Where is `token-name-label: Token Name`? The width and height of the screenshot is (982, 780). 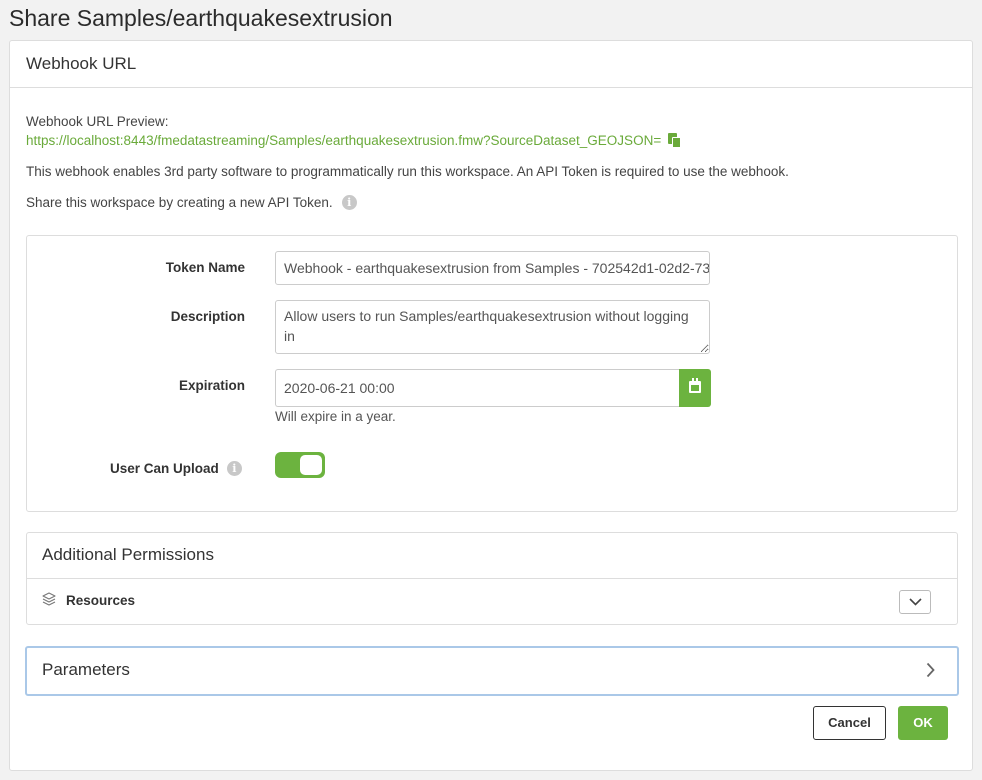
token-name-label: Token Name is located at coordinates (205, 267).